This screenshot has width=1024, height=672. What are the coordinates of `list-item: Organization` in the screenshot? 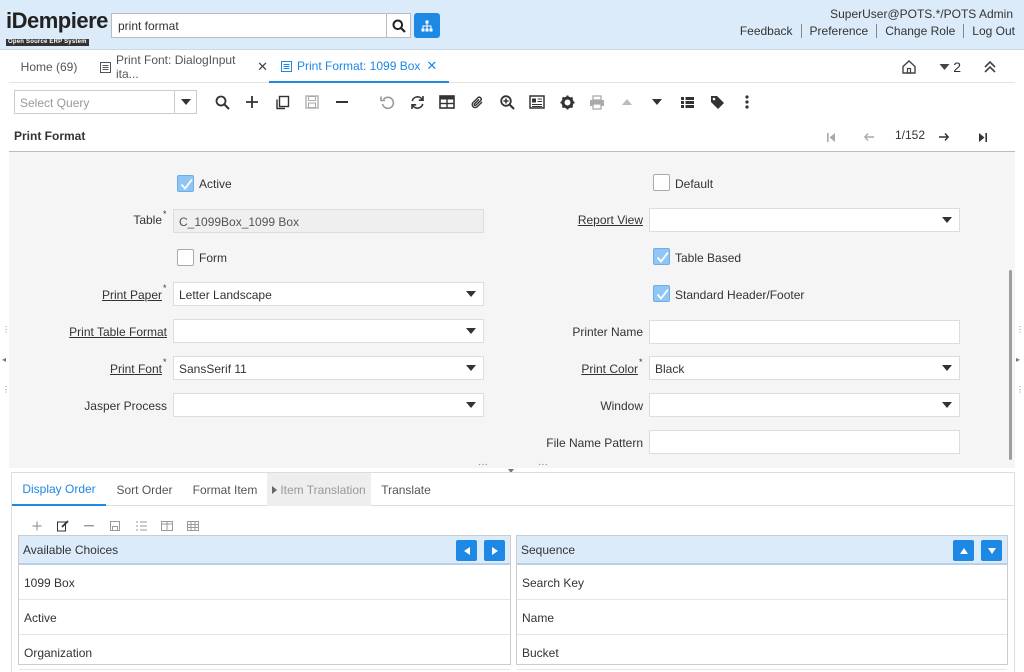 It's located at (264, 652).